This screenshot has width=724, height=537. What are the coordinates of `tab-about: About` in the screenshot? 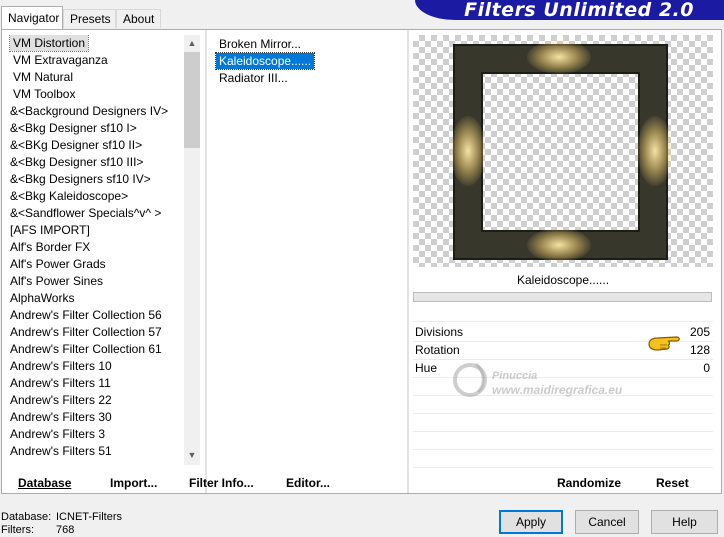 It's located at (138, 18).